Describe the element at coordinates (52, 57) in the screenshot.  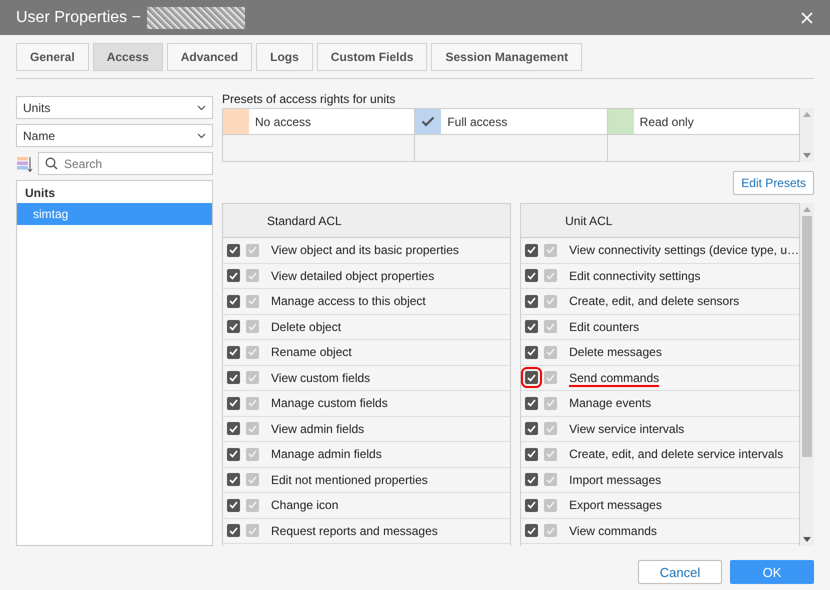
I see `tab: General` at that location.